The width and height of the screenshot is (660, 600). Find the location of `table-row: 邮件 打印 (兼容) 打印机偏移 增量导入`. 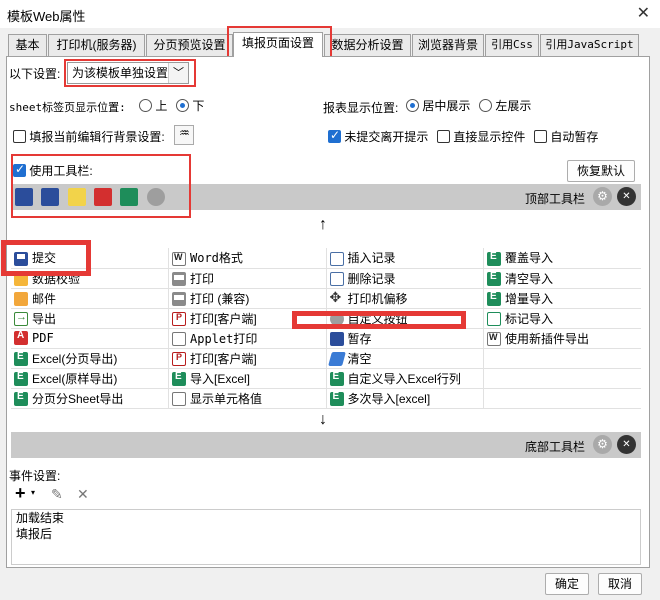

table-row: 邮件 打印 (兼容) 打印机偏移 增量导入 is located at coordinates (326, 298).